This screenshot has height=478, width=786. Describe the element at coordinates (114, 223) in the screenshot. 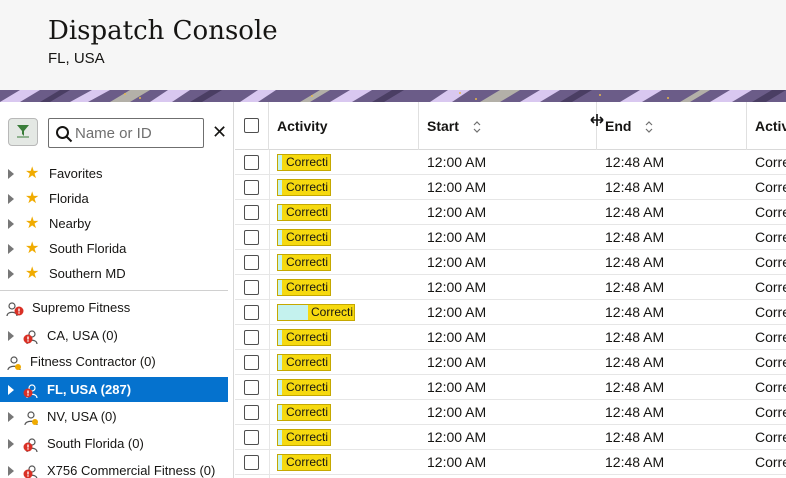

I see `tree-item-nearby: ★ Nearby` at that location.